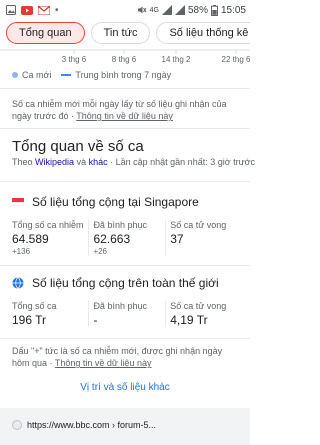 This screenshot has width=320, height=445. What do you see at coordinates (125, 10) in the screenshot?
I see `status-bar: • 4G 58% 15:05` at bounding box center [125, 10].